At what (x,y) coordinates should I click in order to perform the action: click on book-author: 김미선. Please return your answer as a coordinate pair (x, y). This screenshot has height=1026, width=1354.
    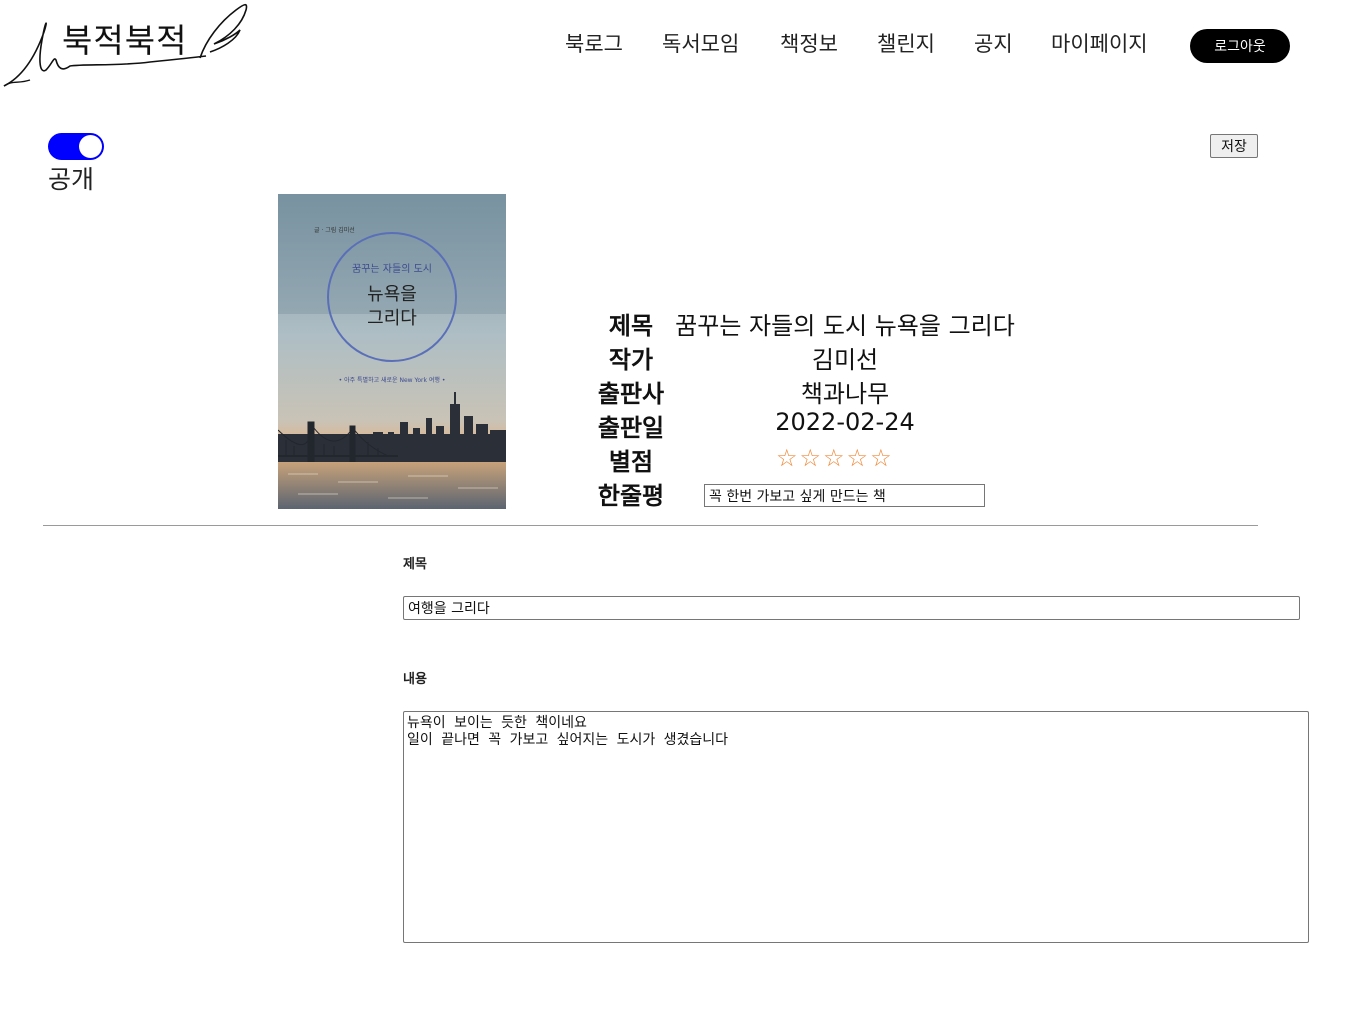
    Looking at the image, I should click on (845, 360).